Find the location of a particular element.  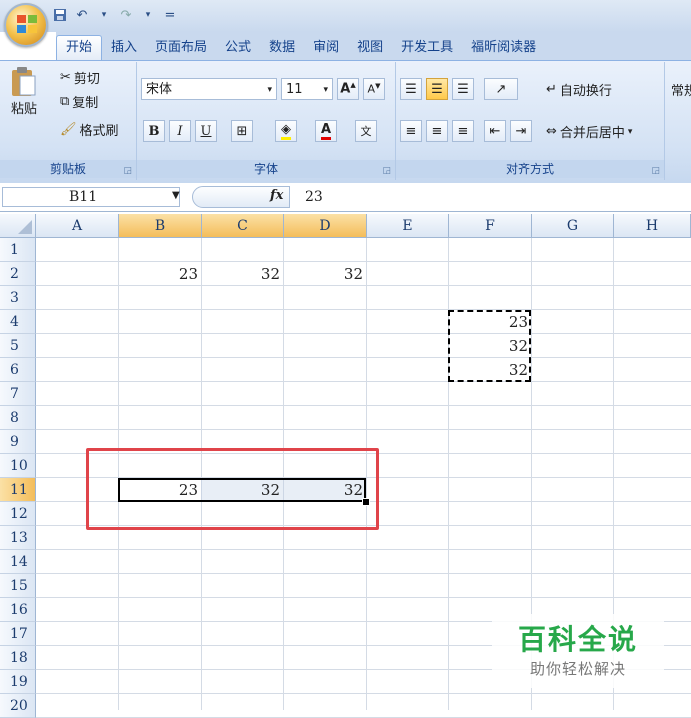

increase-indent-button: ⇥ is located at coordinates (521, 131).